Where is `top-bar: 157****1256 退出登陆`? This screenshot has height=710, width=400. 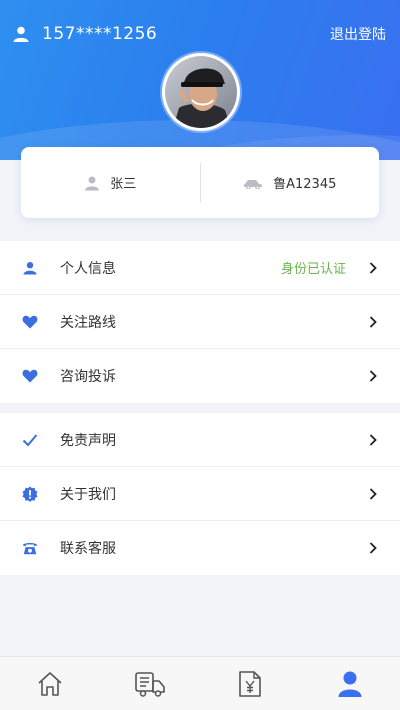
top-bar: 157****1256 退出登陆 is located at coordinates (200, 34).